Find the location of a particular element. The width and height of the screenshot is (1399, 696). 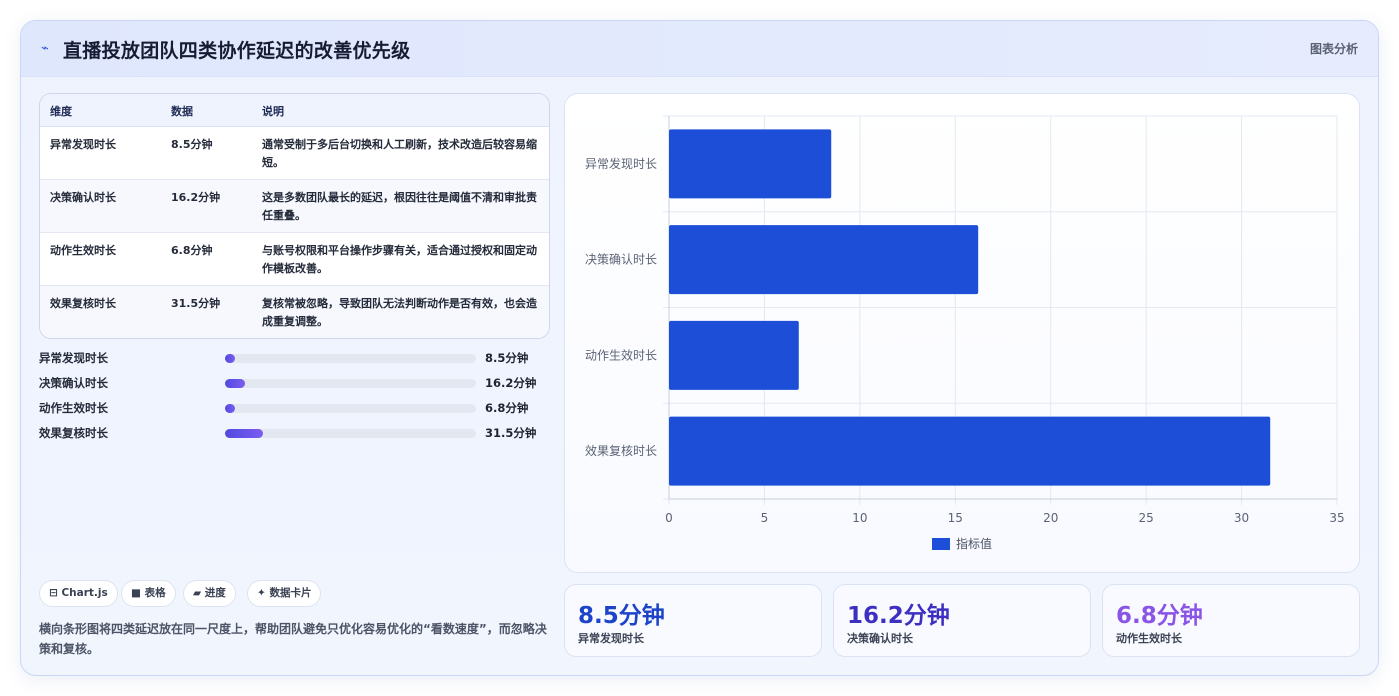

category-label: 动作生效时长 is located at coordinates (621, 354).